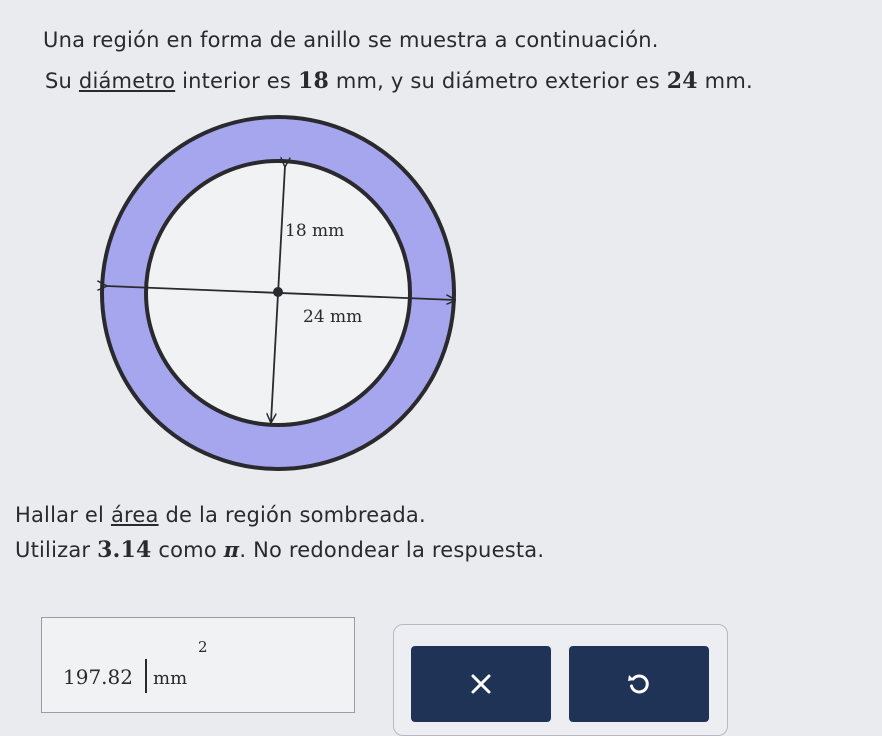 The image size is (882, 736). Describe the element at coordinates (560, 680) in the screenshot. I see `button-panel` at that location.